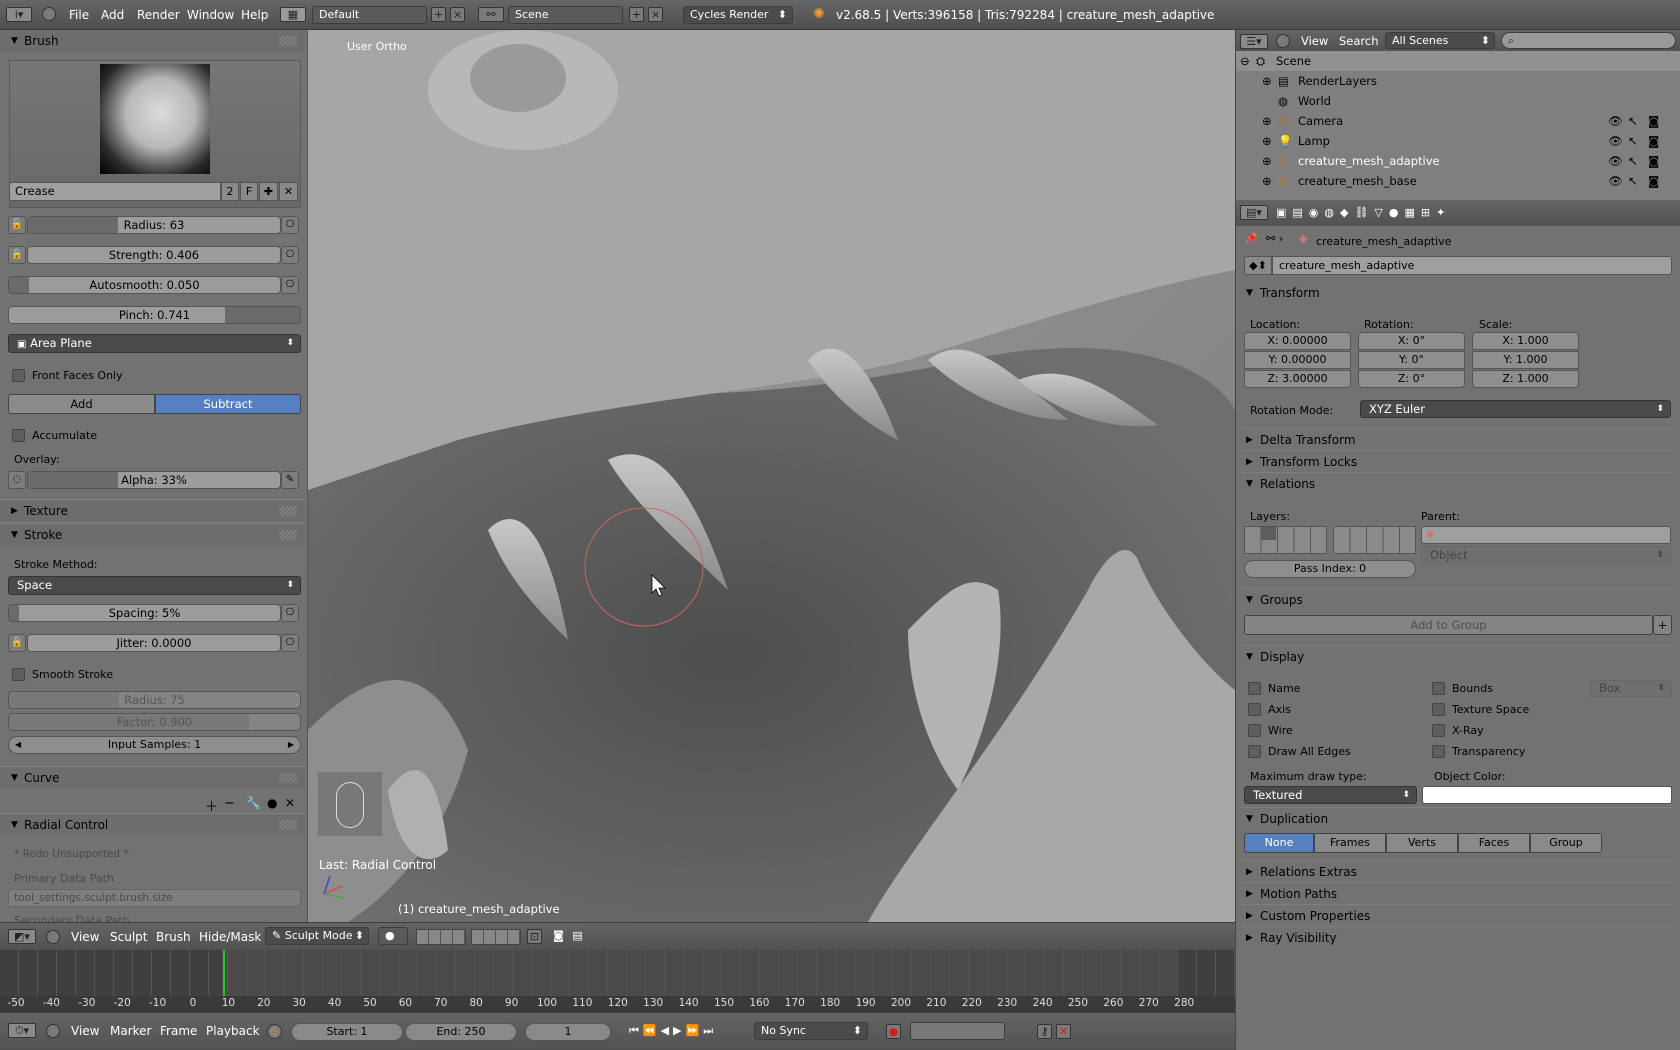 The image size is (1680, 1050). Describe the element at coordinates (1438, 751) in the screenshot. I see `transparency-checkbox` at that location.